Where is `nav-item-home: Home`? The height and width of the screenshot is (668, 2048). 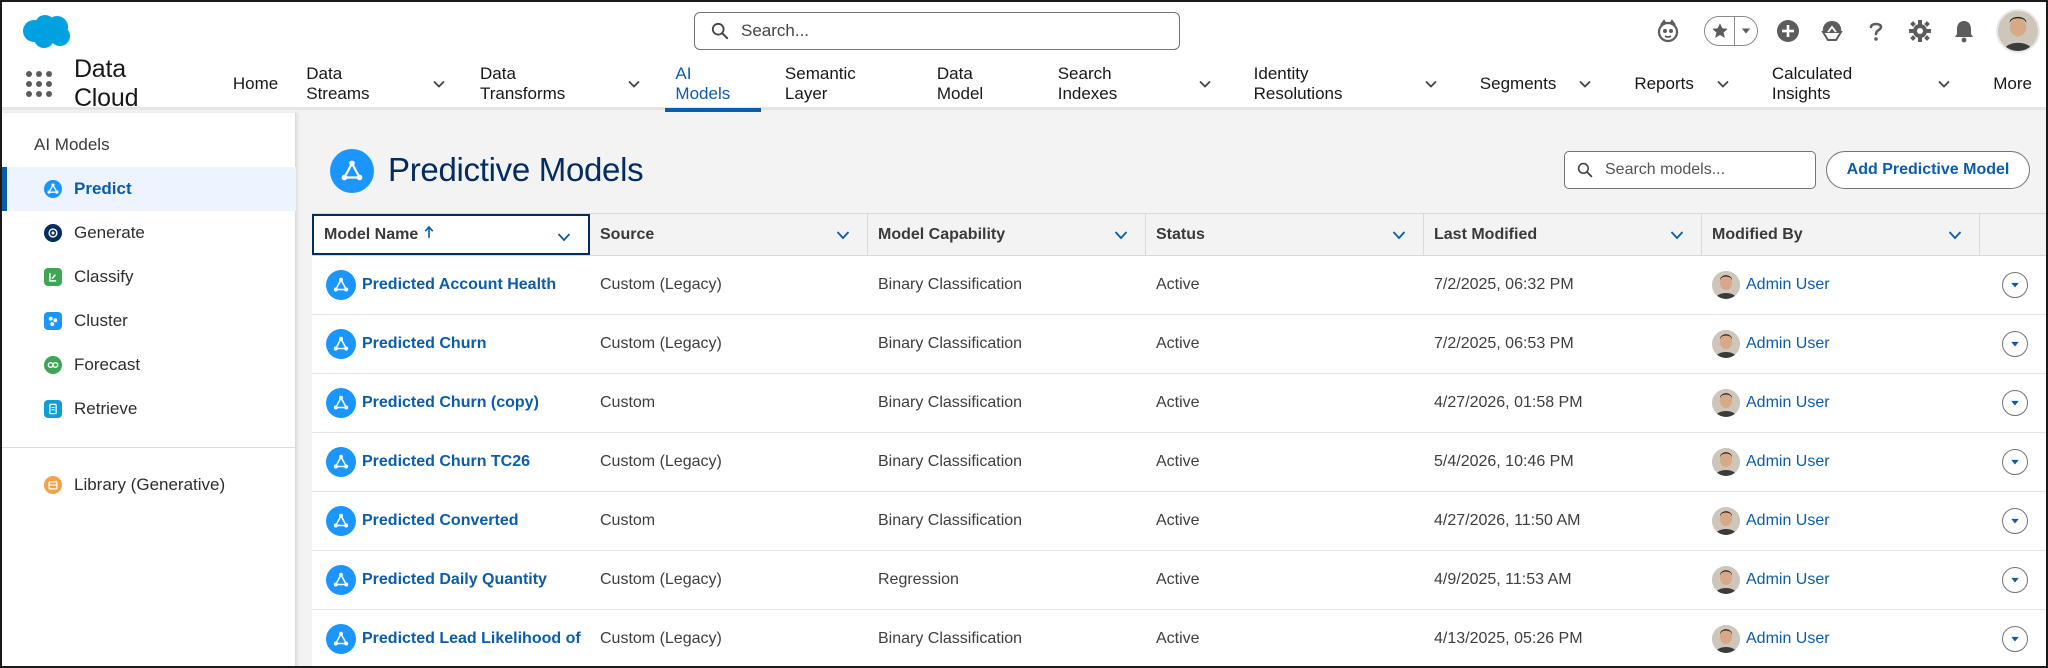
nav-item-home: Home is located at coordinates (254, 84).